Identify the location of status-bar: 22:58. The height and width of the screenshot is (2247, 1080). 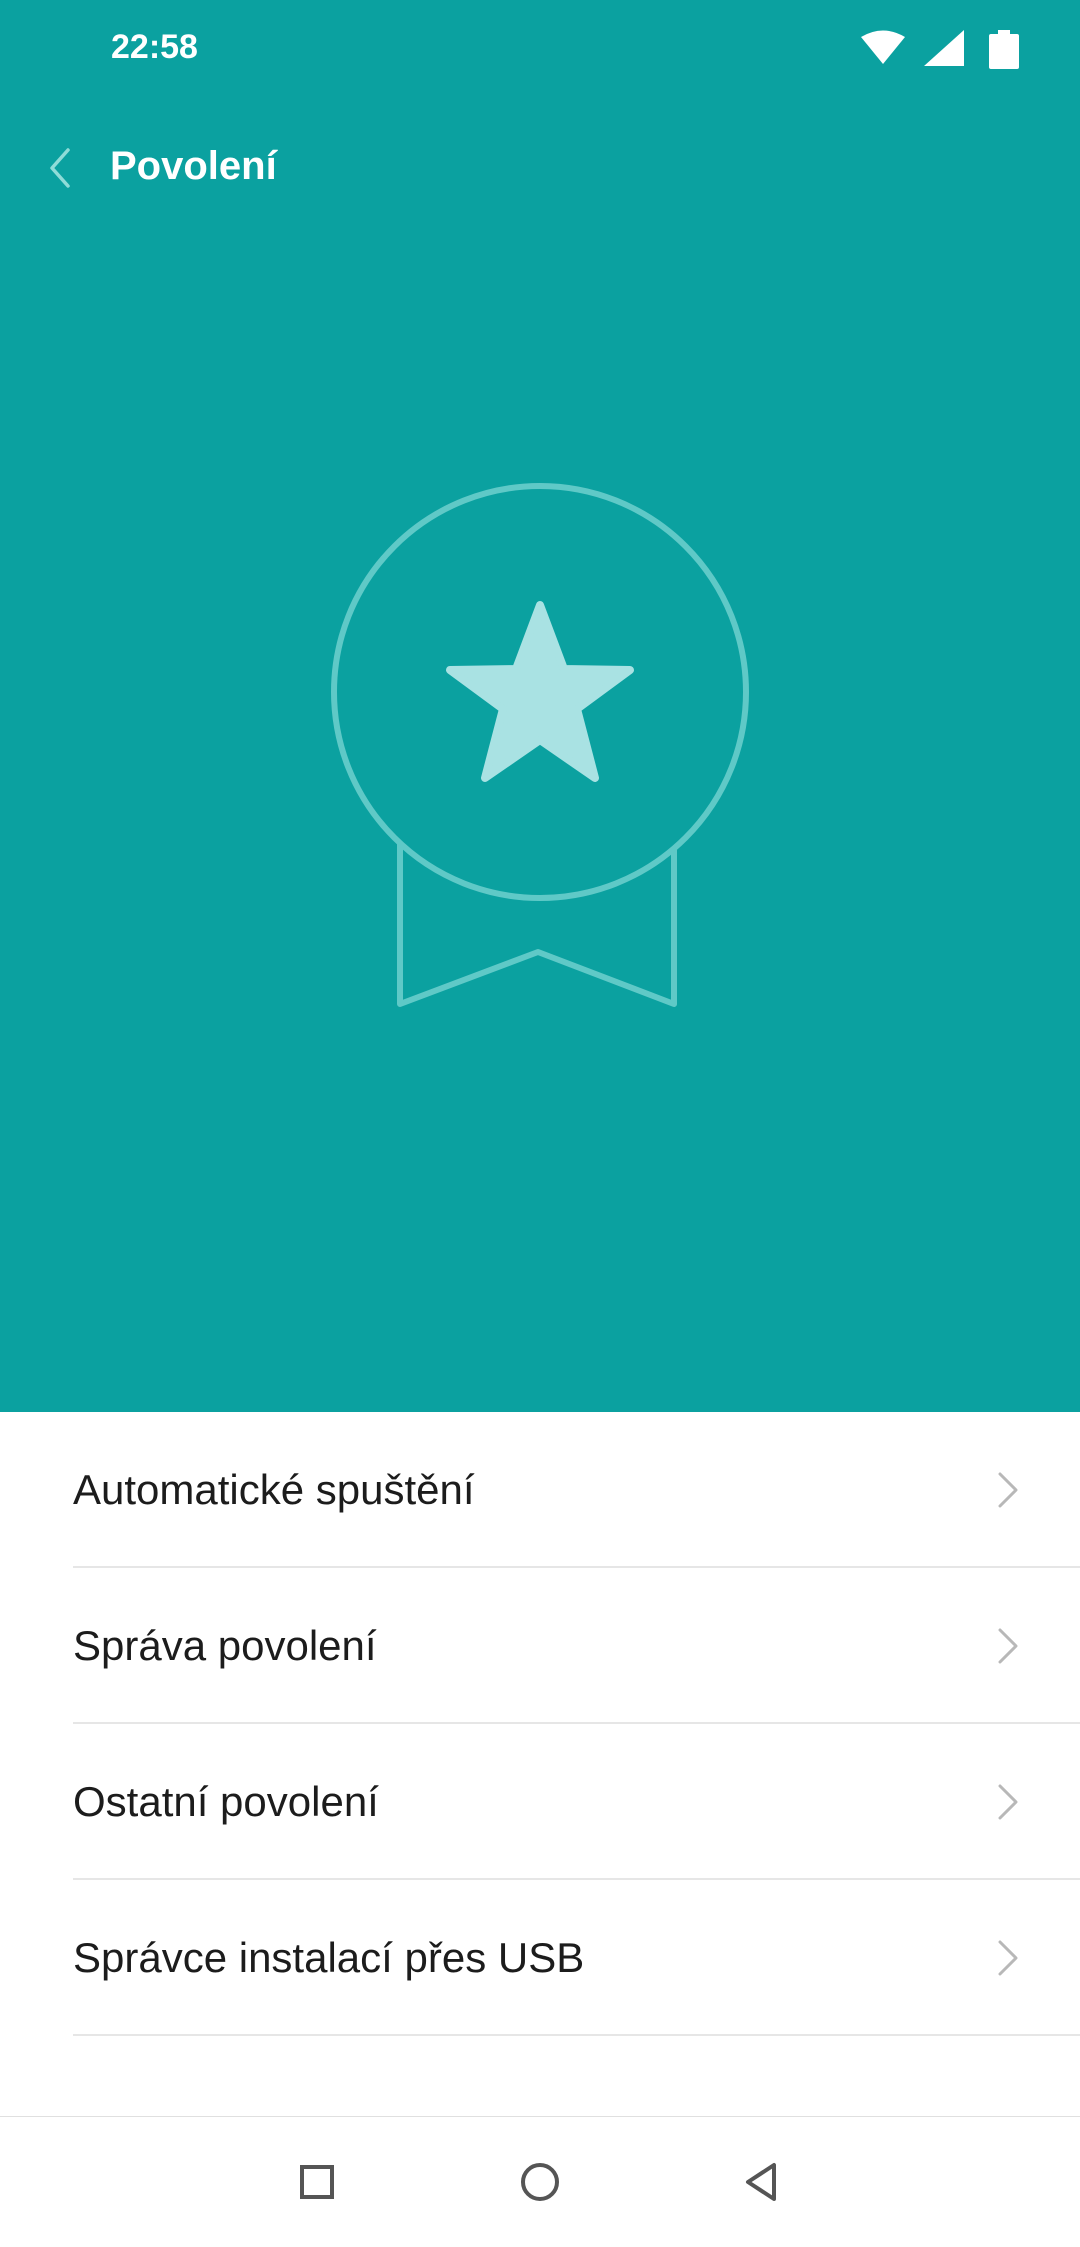
(540, 50).